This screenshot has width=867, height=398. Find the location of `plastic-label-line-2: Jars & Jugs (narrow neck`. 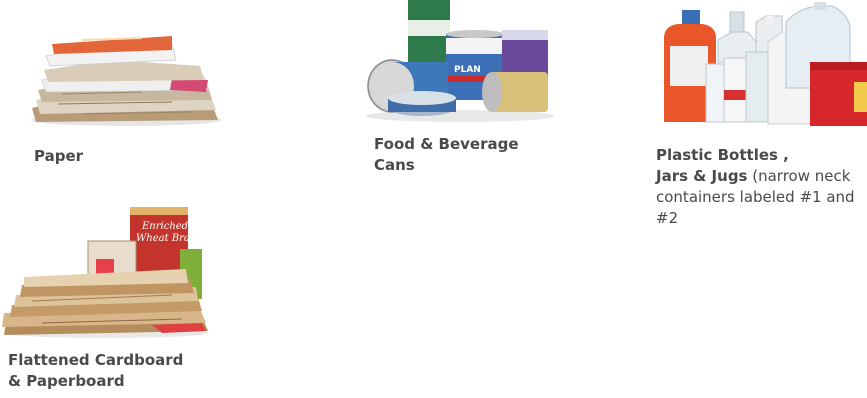

plastic-label-line-2: Jars & Jugs (narrow neck is located at coordinates (755, 176).